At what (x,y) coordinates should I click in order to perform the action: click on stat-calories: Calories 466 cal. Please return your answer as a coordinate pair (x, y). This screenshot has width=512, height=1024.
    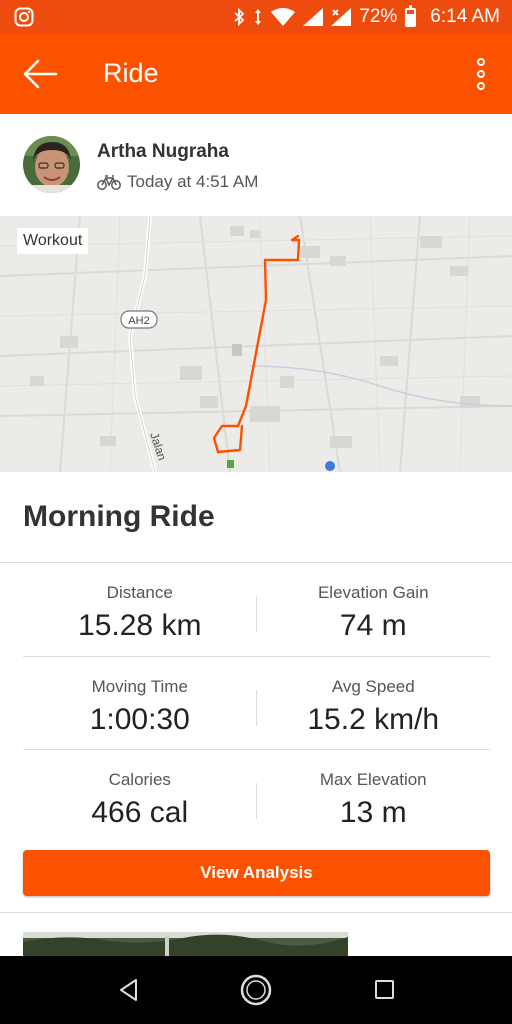
    Looking at the image, I should click on (140, 796).